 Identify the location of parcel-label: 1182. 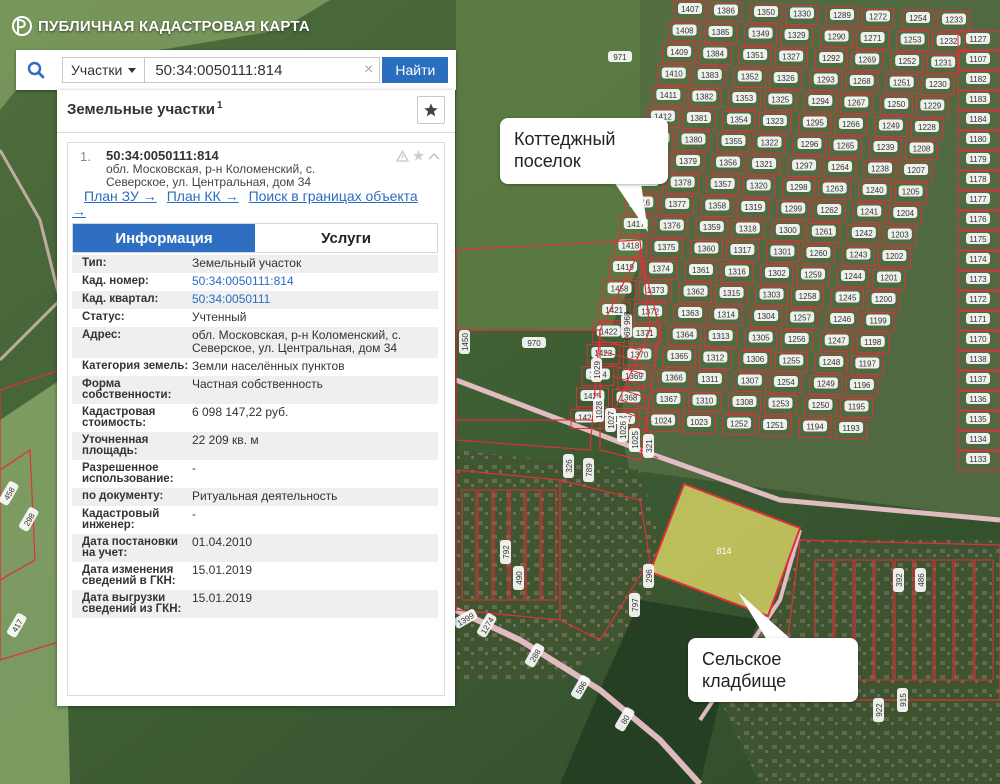
(978, 79).